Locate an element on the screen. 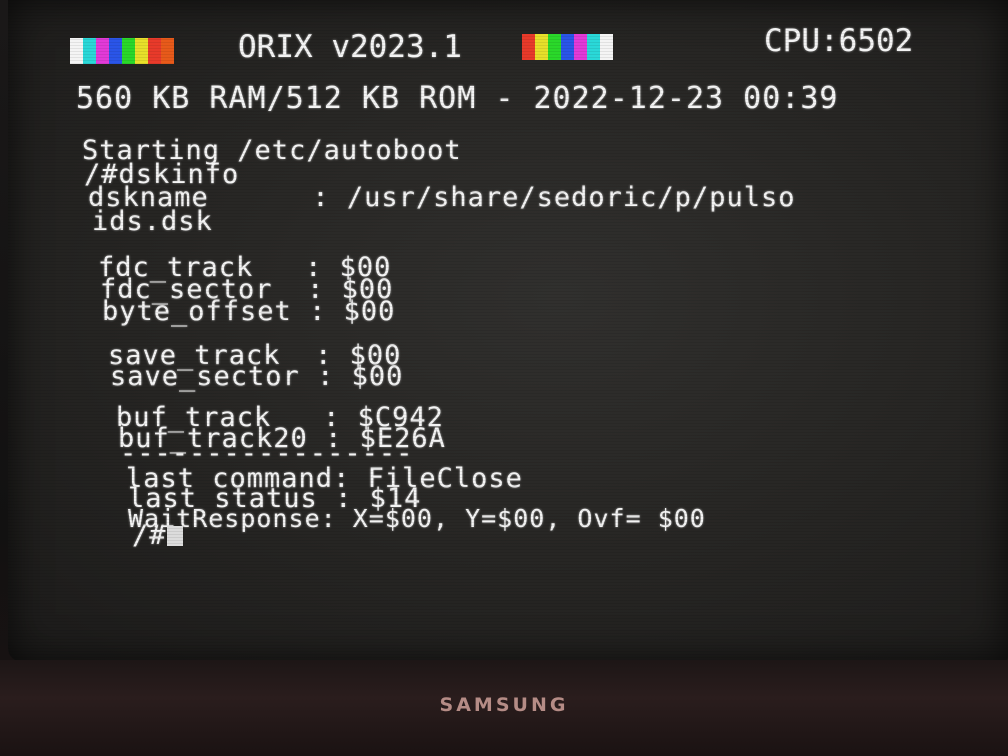  text-cursor is located at coordinates (174, 536).